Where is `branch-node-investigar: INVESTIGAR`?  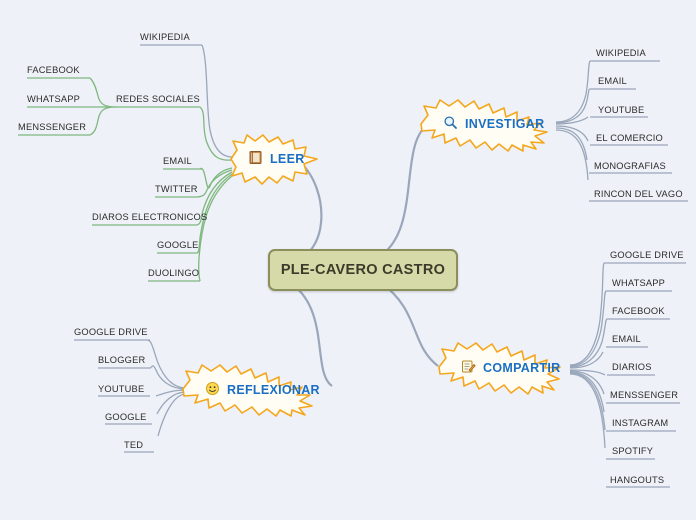 branch-node-investigar: INVESTIGAR is located at coordinates (490, 124).